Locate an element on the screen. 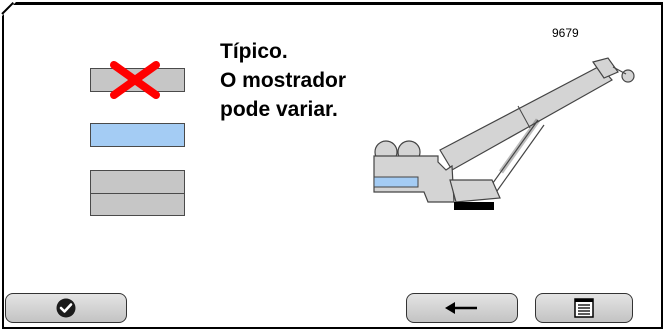 The width and height of the screenshot is (667, 333). reference-number: 9679 is located at coordinates (565, 33).